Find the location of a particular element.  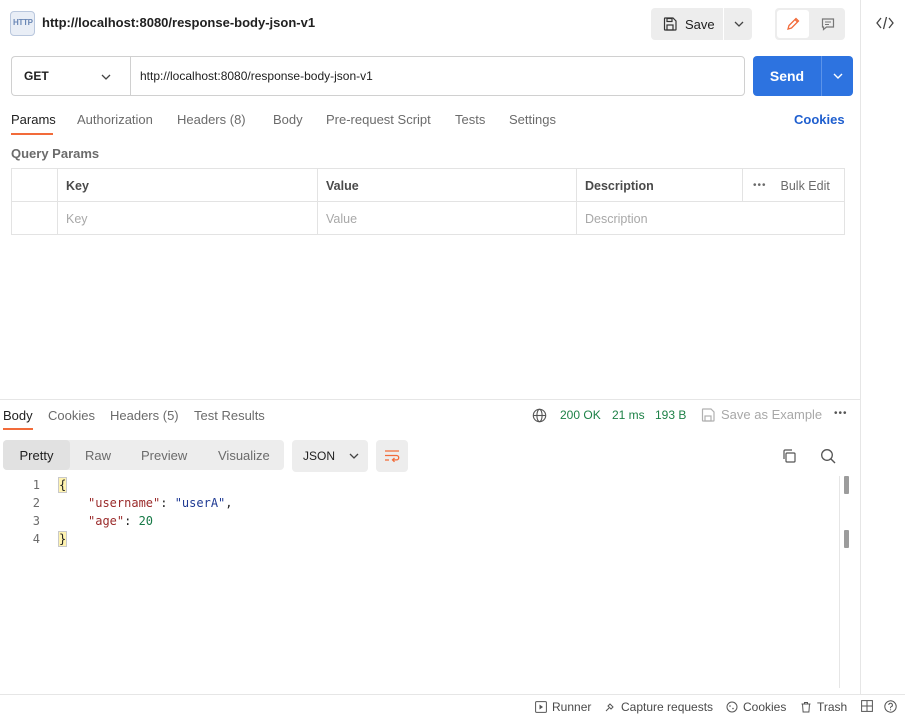

save-button: Save is located at coordinates (687, 24).